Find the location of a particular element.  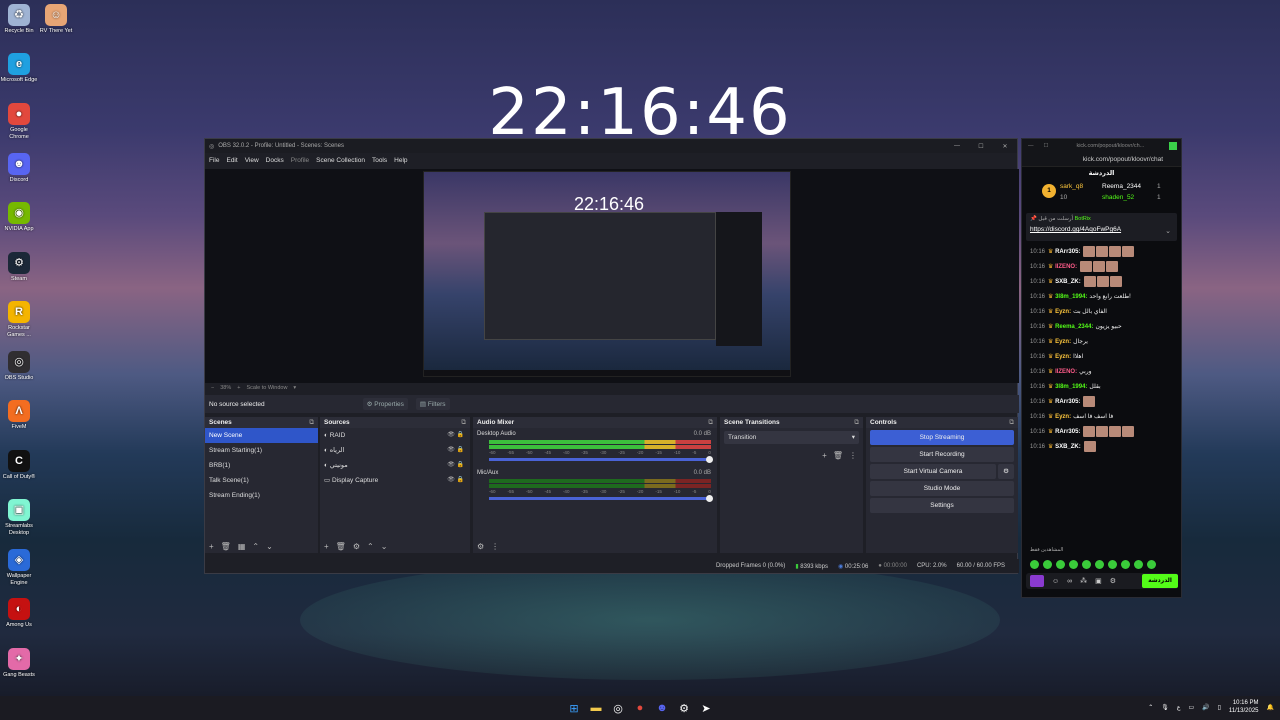

menu-view: View is located at coordinates (252, 160).